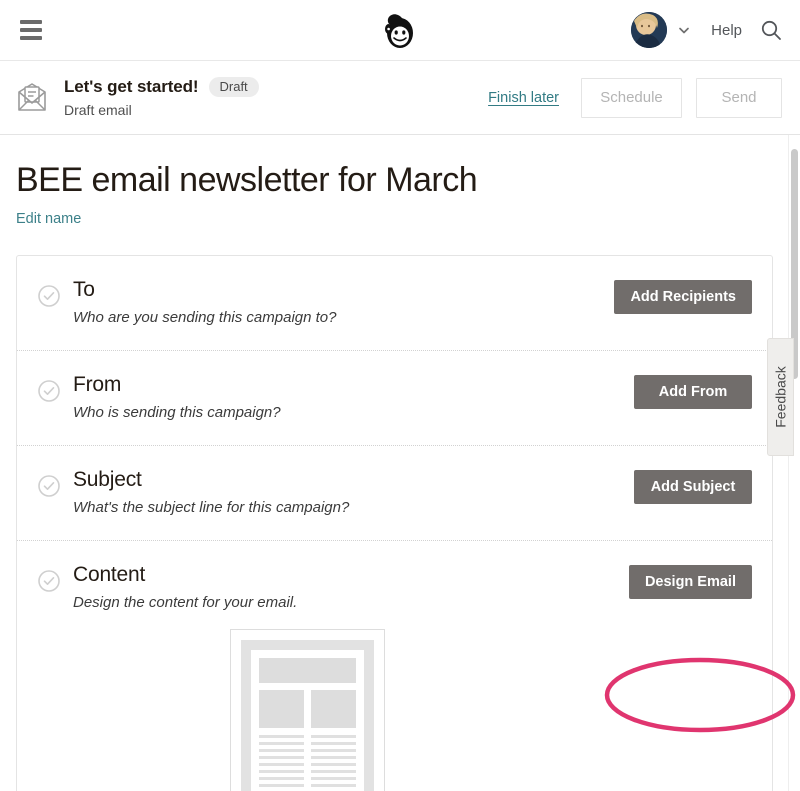  What do you see at coordinates (233, 87) in the screenshot?
I see `status-badge: Draft` at bounding box center [233, 87].